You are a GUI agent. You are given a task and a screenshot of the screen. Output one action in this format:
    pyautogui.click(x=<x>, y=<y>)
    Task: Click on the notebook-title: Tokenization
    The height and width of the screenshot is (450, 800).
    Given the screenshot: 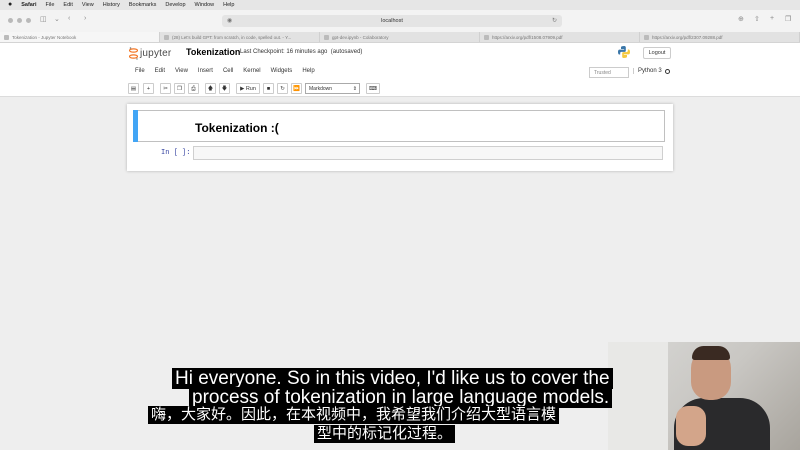 What is the action you would take?
    pyautogui.click(x=213, y=52)
    